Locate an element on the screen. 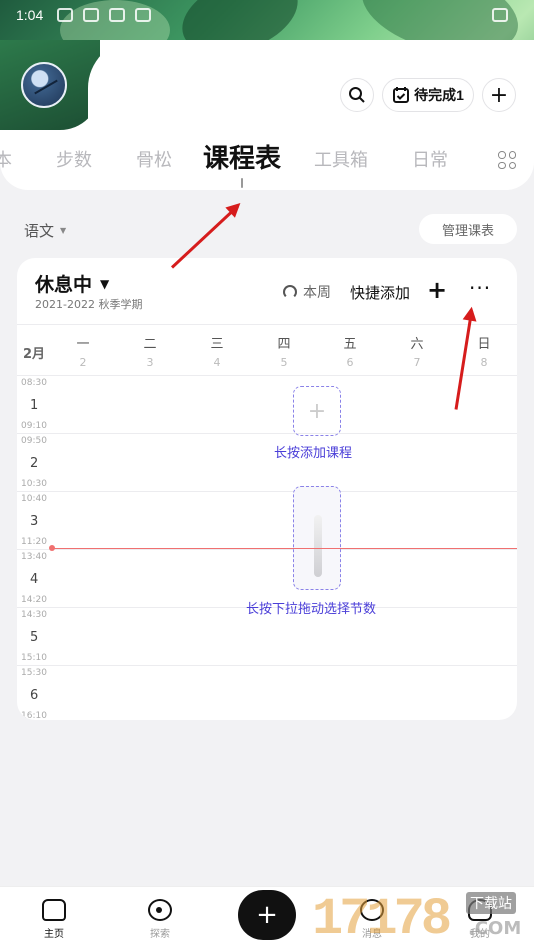 The height and width of the screenshot is (950, 534). tab-daily: 日常 is located at coordinates (430, 159).